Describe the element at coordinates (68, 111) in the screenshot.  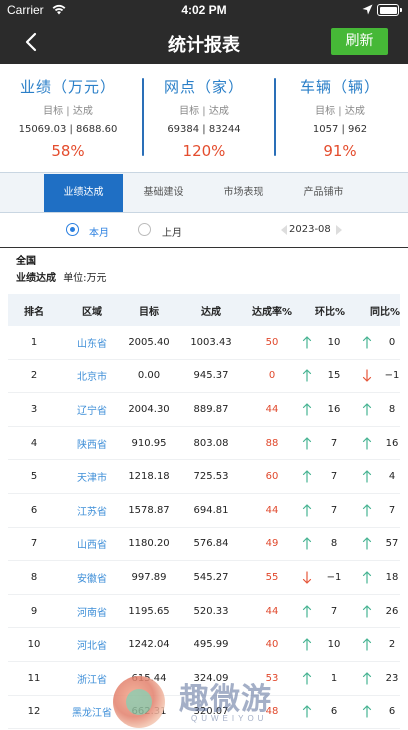
I see `stat-sales-sub: 目标 | 达成` at that location.